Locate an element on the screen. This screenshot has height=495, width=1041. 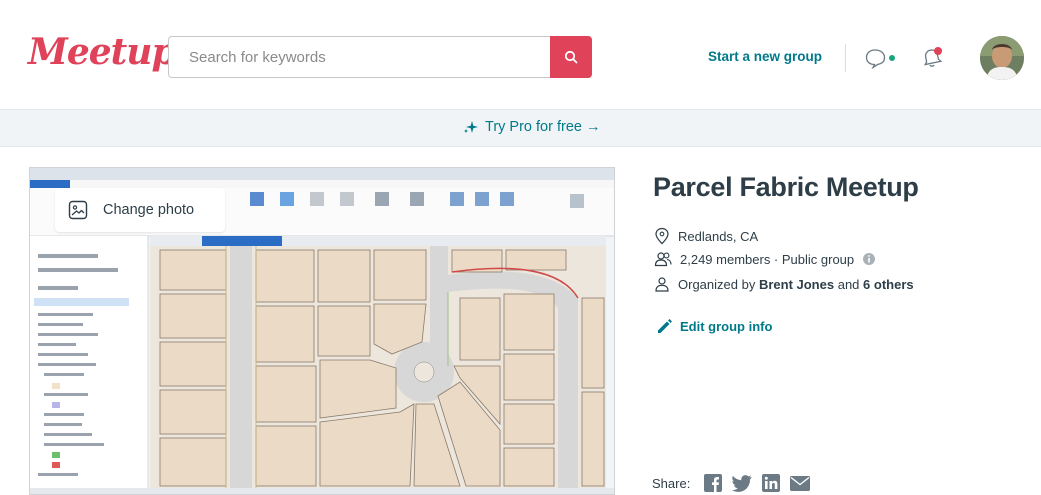
organizers-row: Organized by Brent Jones and 6 others is located at coordinates (784, 284).